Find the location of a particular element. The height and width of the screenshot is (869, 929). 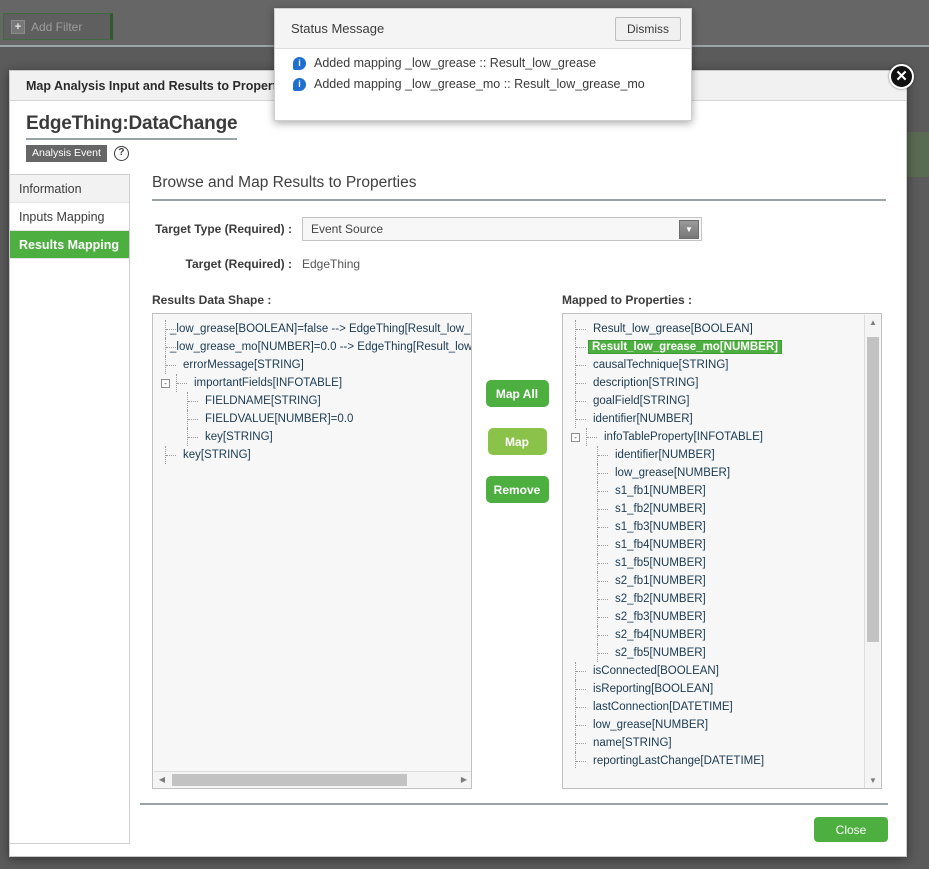

entity-subheader: Analysis Event ? is located at coordinates (466, 153).